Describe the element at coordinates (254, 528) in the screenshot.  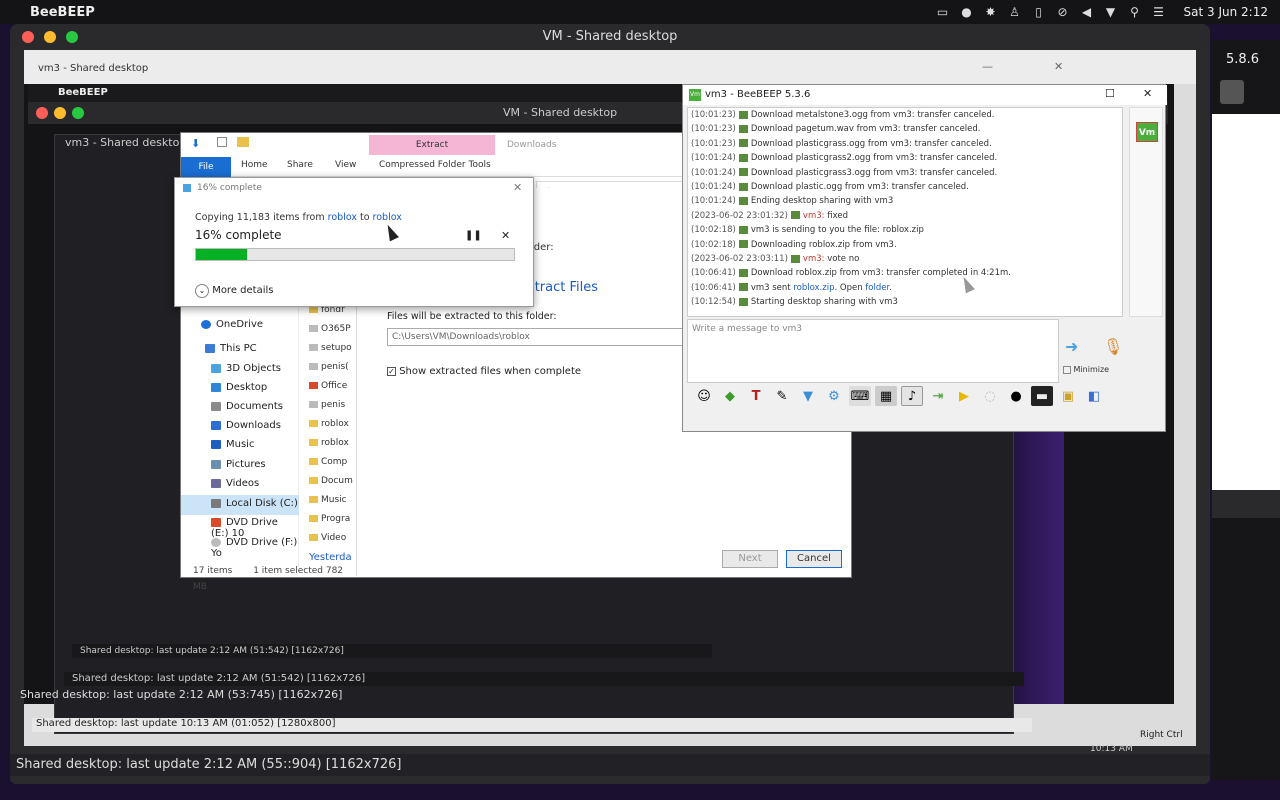
I see `nav-item-dvd-e: DVD Drive (E:) 10` at that location.